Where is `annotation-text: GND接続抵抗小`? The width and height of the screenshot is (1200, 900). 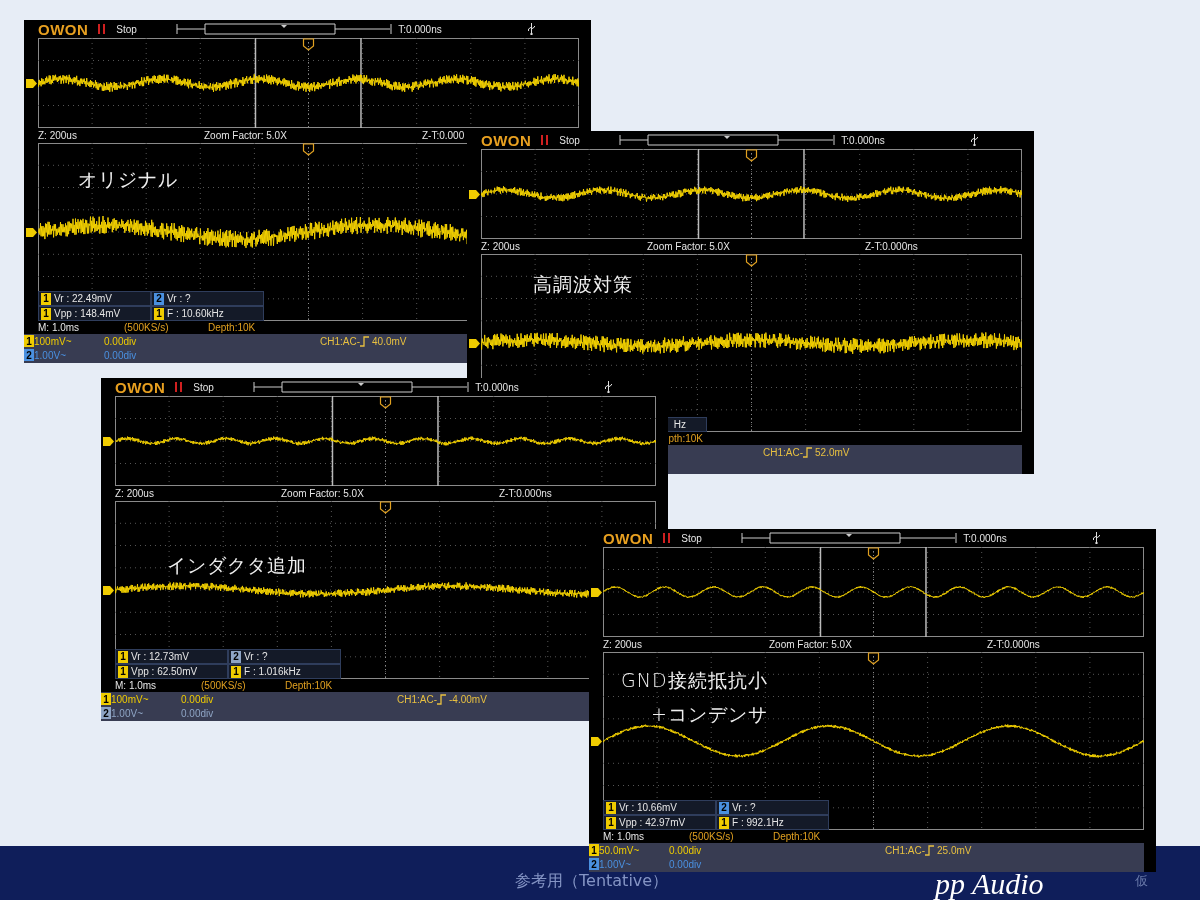 annotation-text: GND接続抵抗小 is located at coordinates (694, 680).